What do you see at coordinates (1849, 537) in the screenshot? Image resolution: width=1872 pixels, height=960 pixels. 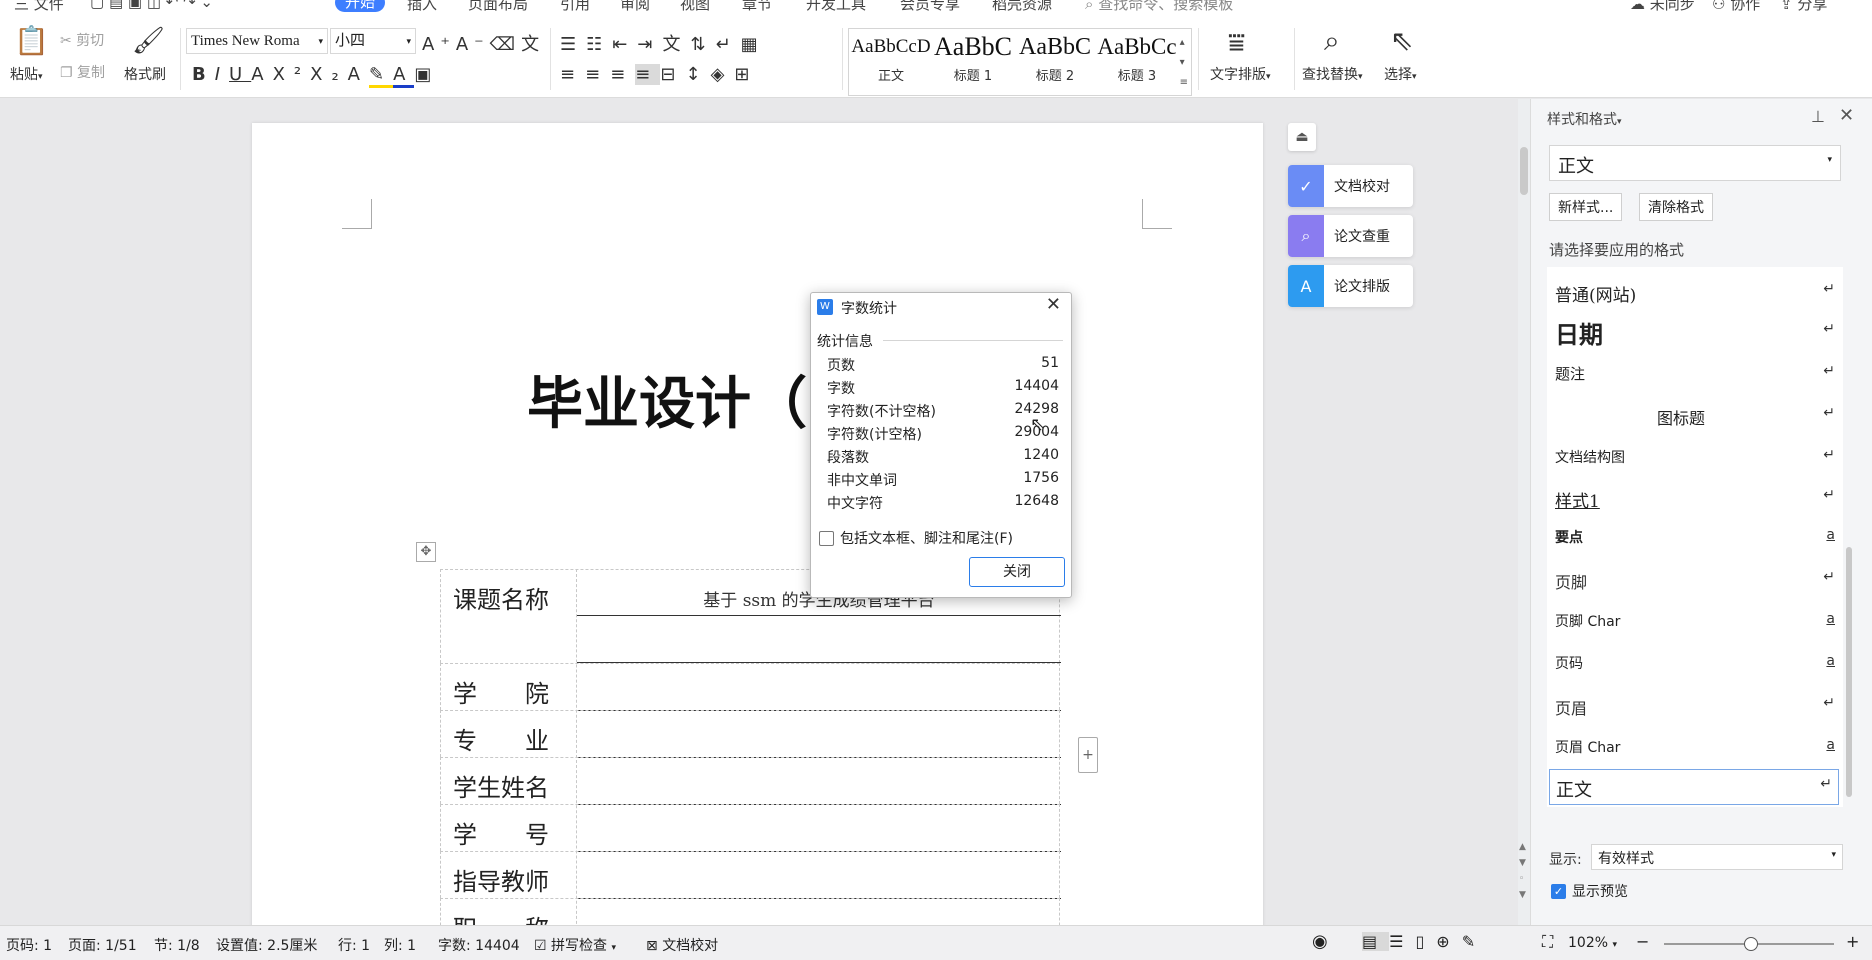 I see `style-list-scrollbar` at bounding box center [1849, 537].